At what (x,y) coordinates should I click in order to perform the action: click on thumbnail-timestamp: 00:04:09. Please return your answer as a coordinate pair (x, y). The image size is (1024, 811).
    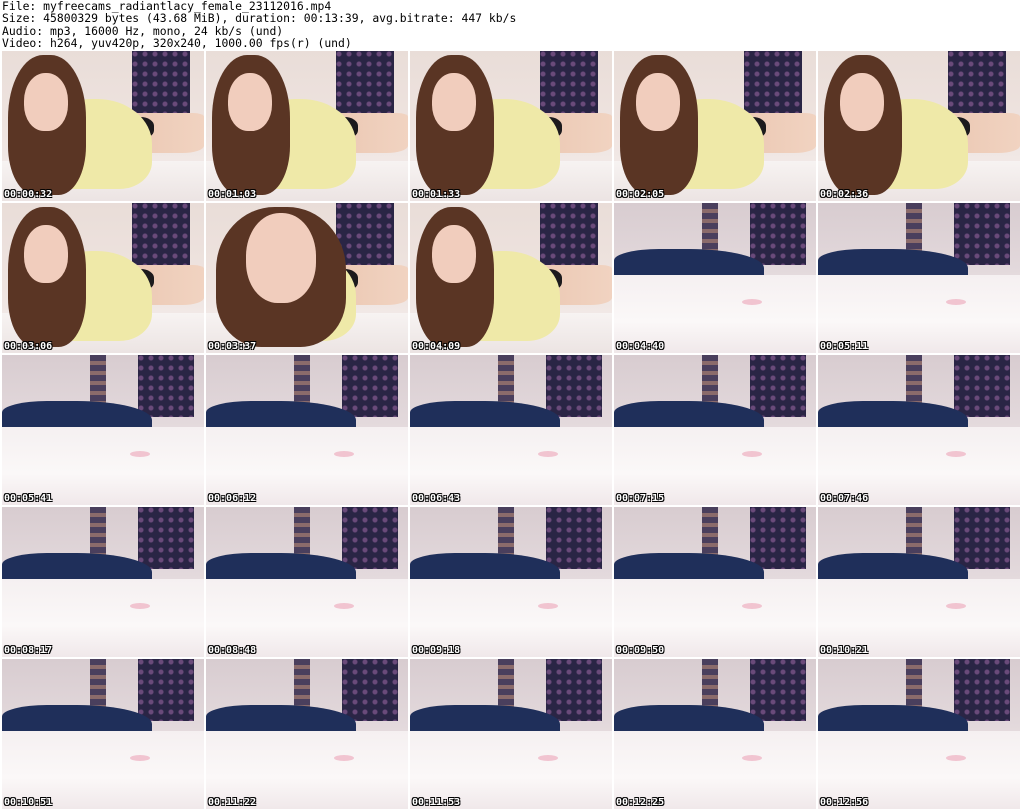
    Looking at the image, I should click on (436, 346).